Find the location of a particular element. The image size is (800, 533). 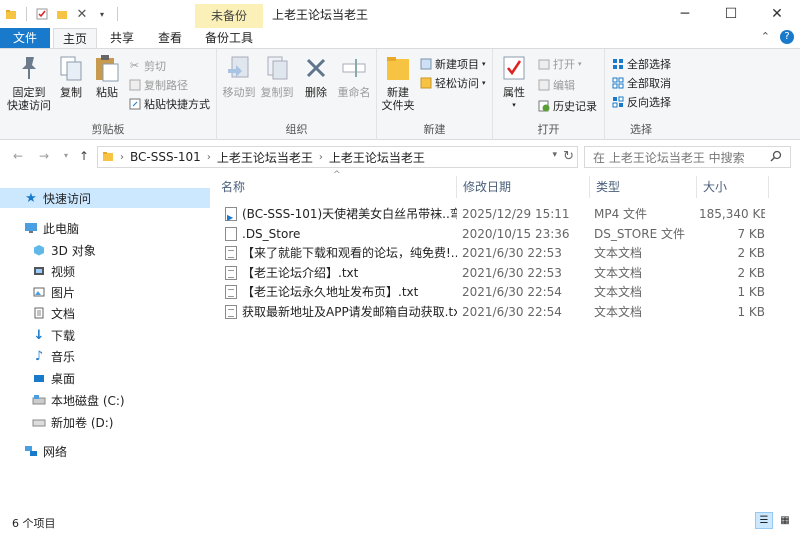

column-header-name: 名称 is located at coordinates (336, 187).